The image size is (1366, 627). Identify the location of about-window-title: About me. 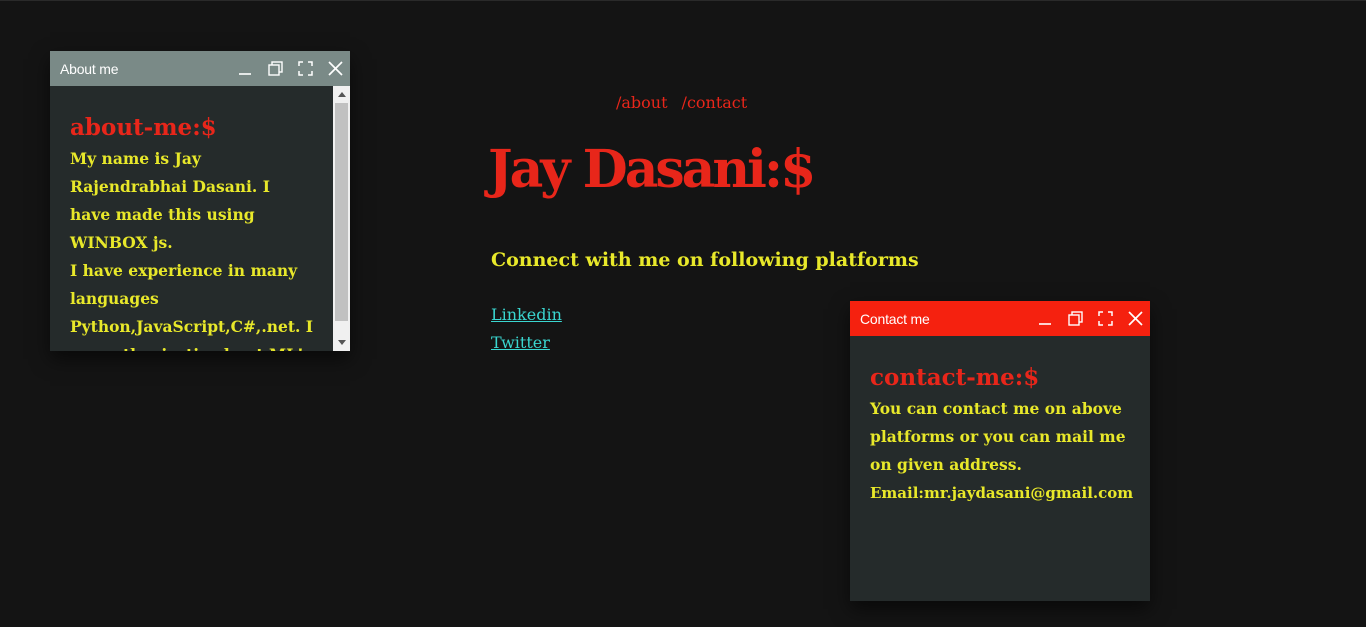
(89, 68).